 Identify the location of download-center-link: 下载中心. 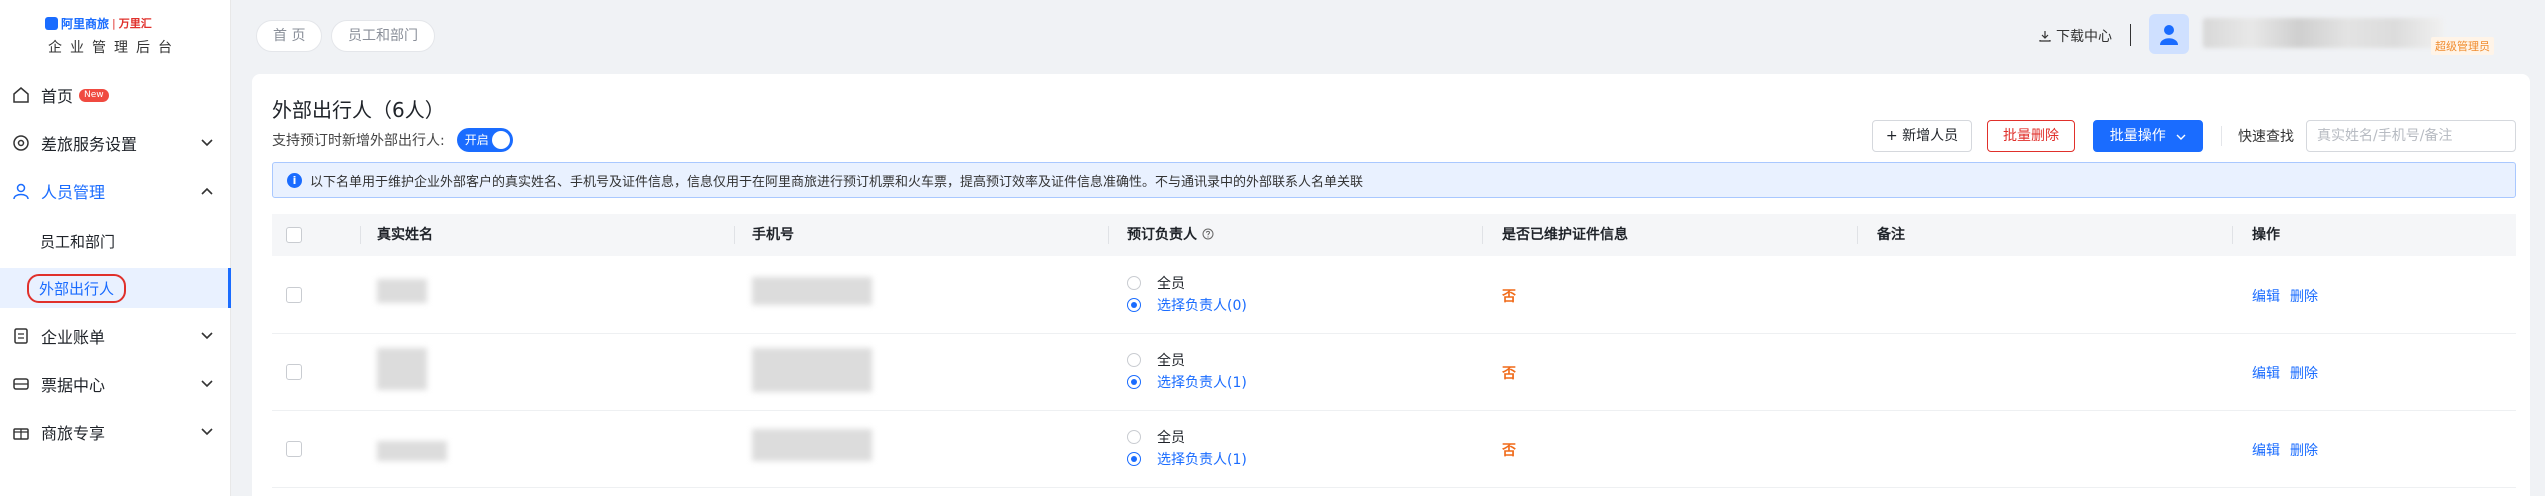
(2075, 36).